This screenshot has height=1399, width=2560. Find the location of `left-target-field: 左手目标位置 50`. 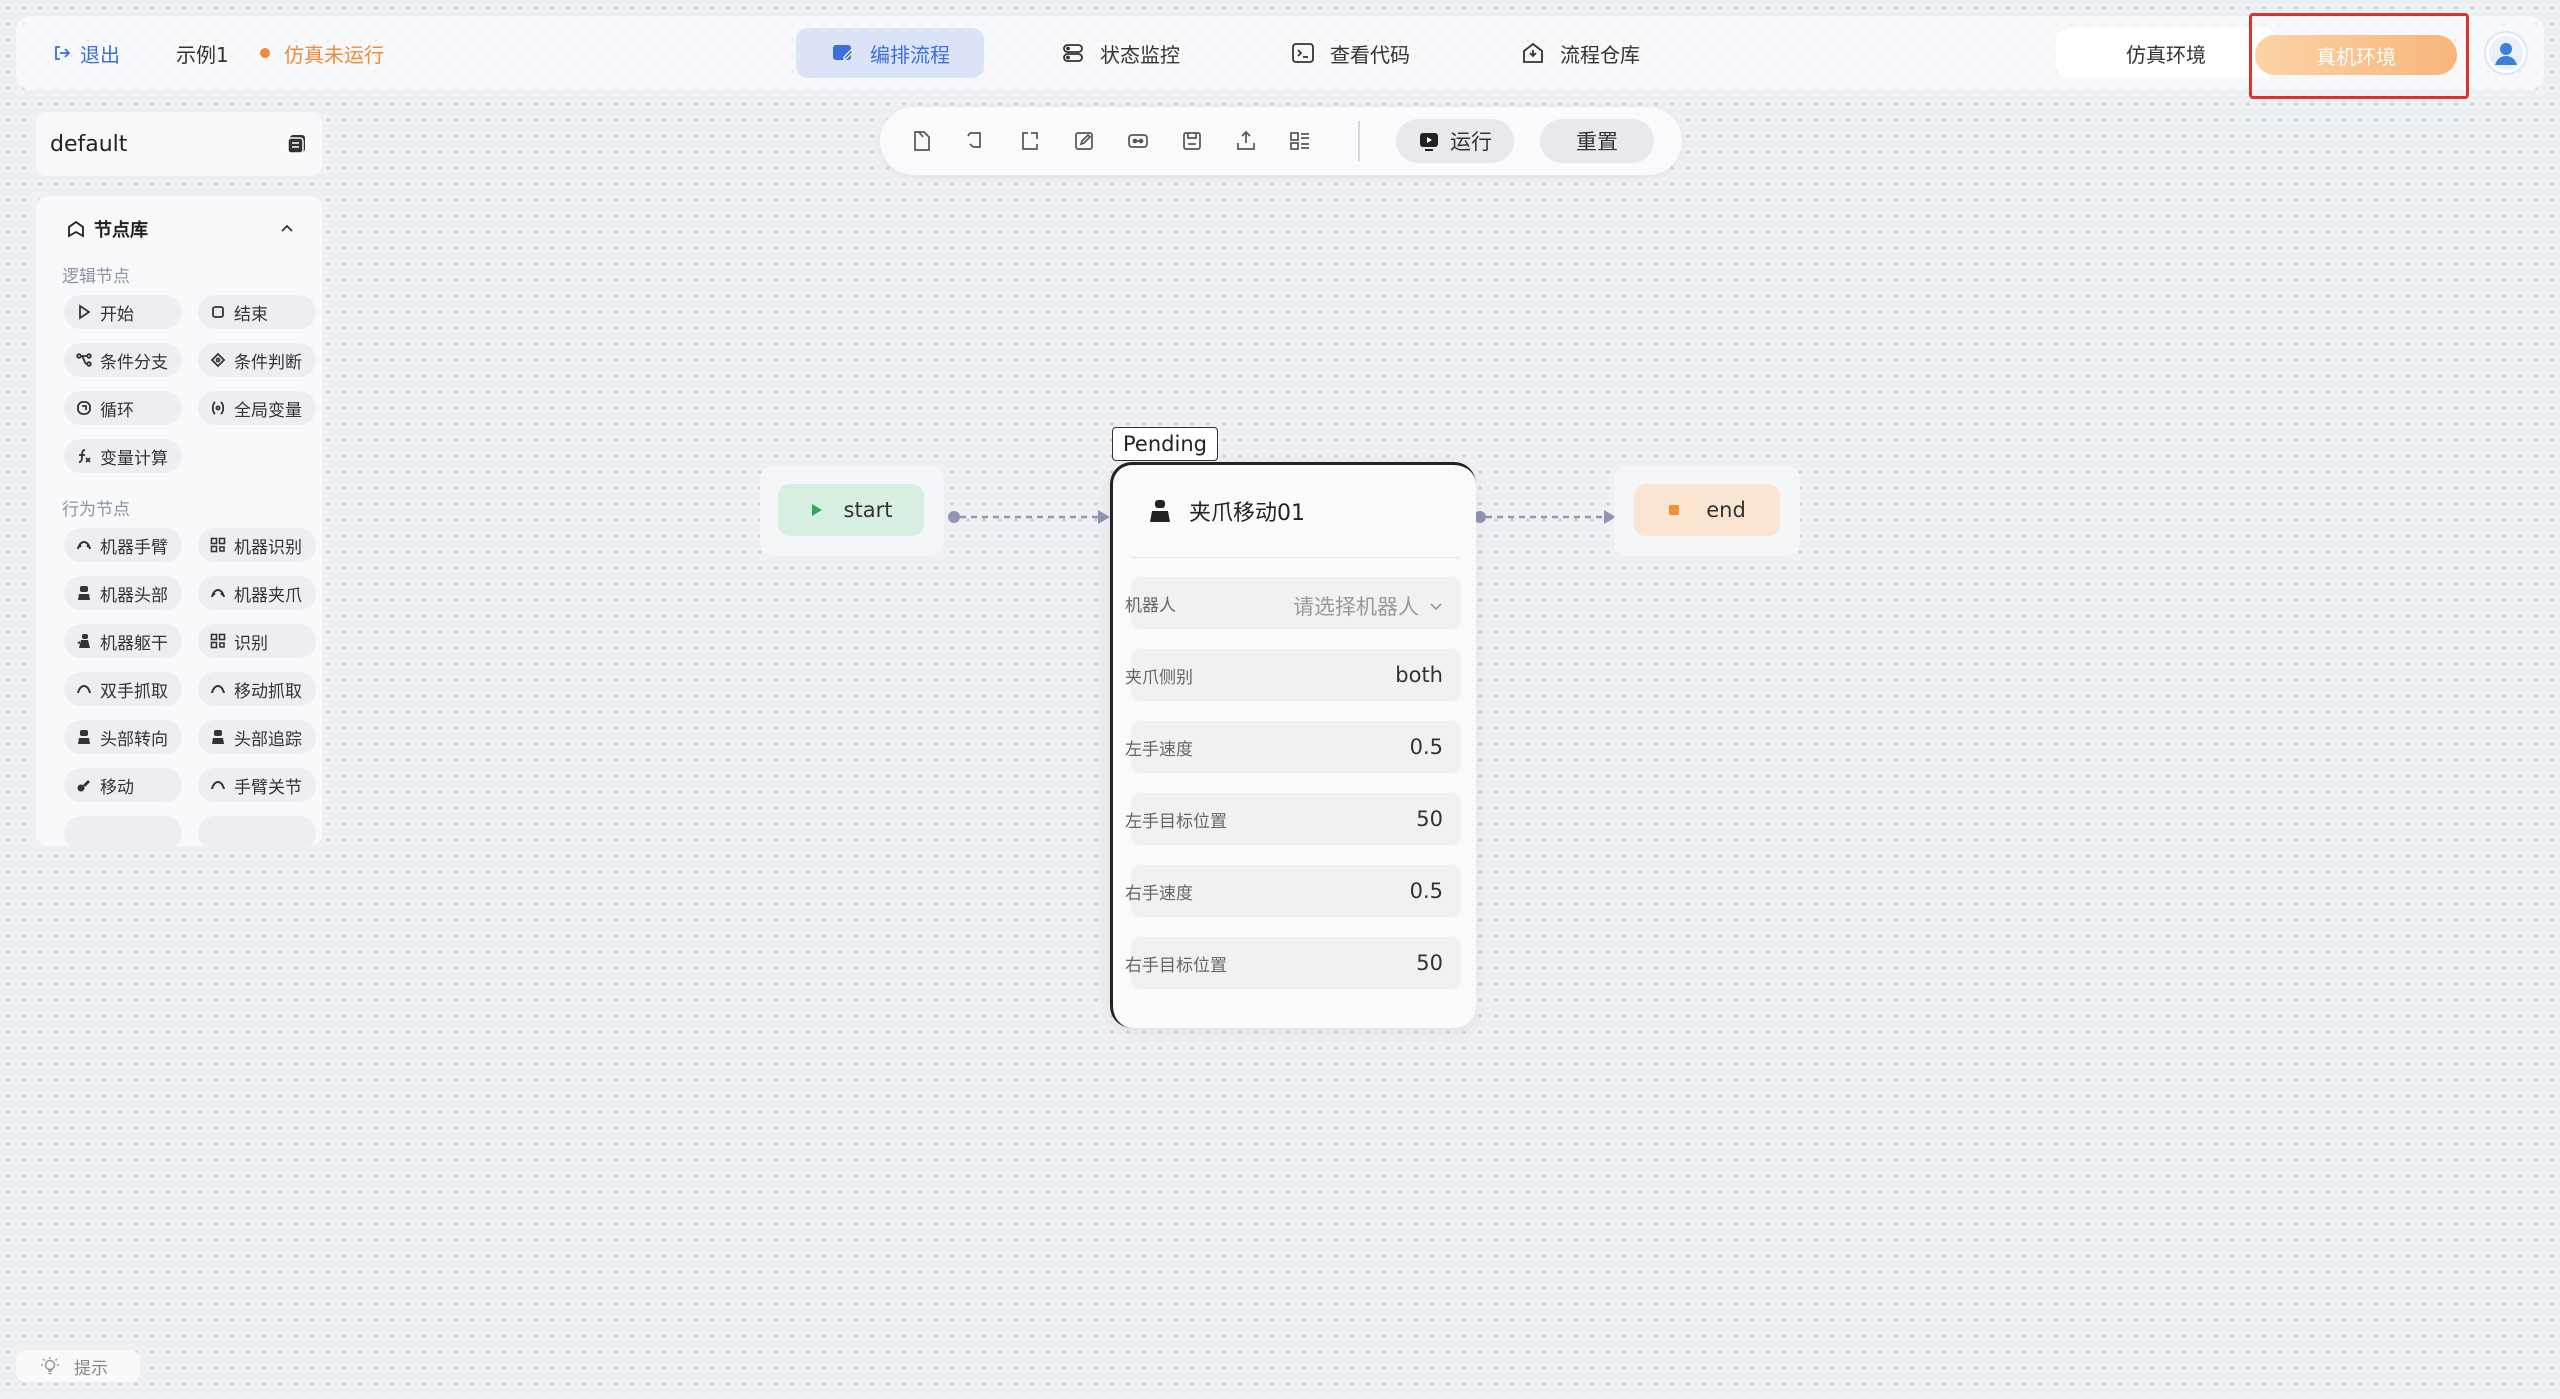

left-target-field: 左手目标位置 50 is located at coordinates (1293, 819).